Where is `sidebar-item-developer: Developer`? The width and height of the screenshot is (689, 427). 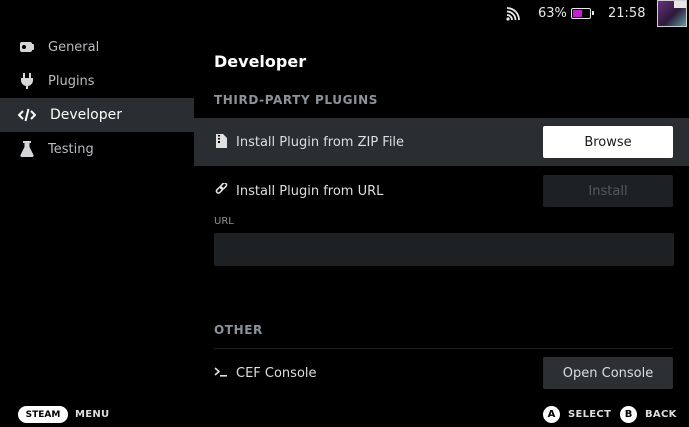
sidebar-item-developer: Developer is located at coordinates (97, 115).